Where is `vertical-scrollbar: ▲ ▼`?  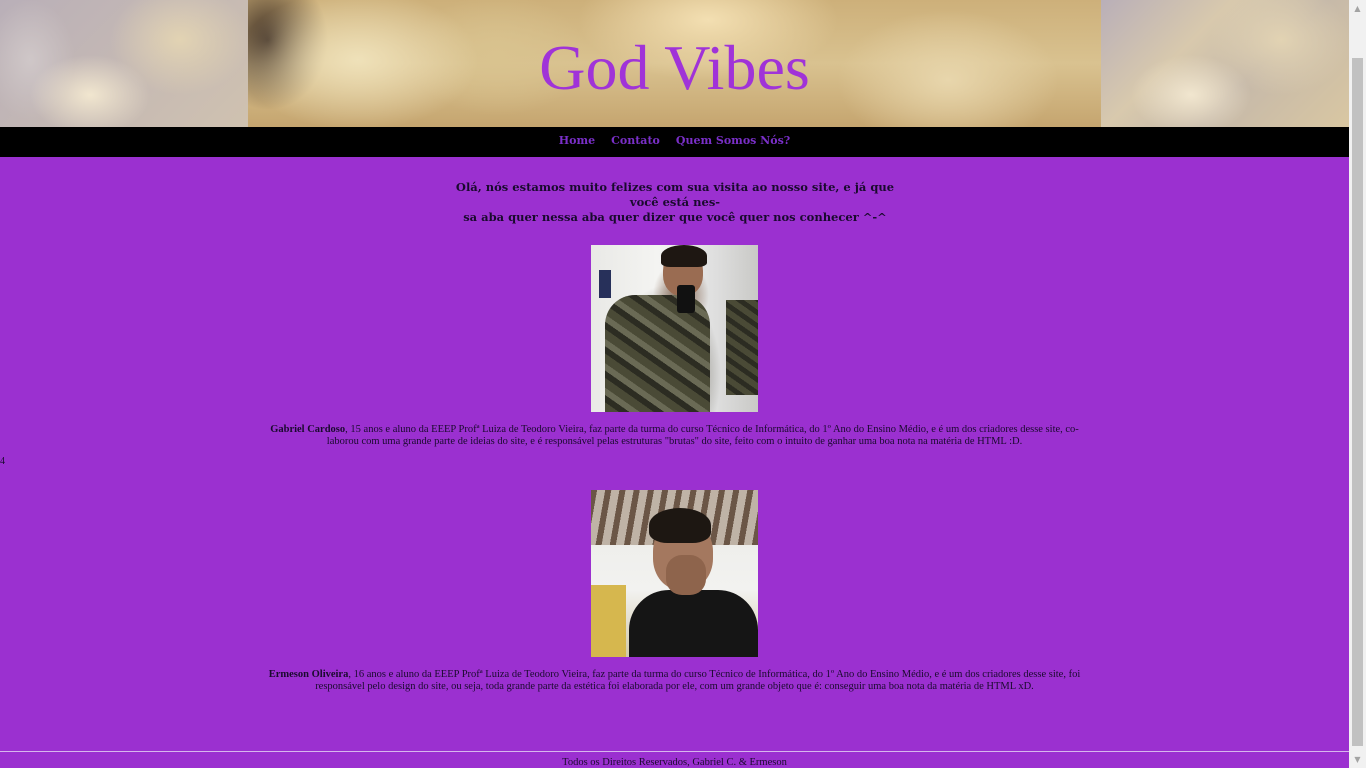 vertical-scrollbar: ▲ ▼ is located at coordinates (1357, 384).